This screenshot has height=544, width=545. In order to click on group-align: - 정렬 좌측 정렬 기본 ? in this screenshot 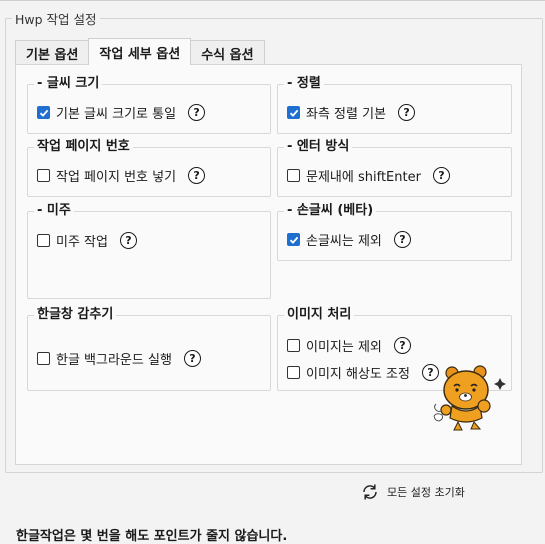, I will do `click(394, 105)`.